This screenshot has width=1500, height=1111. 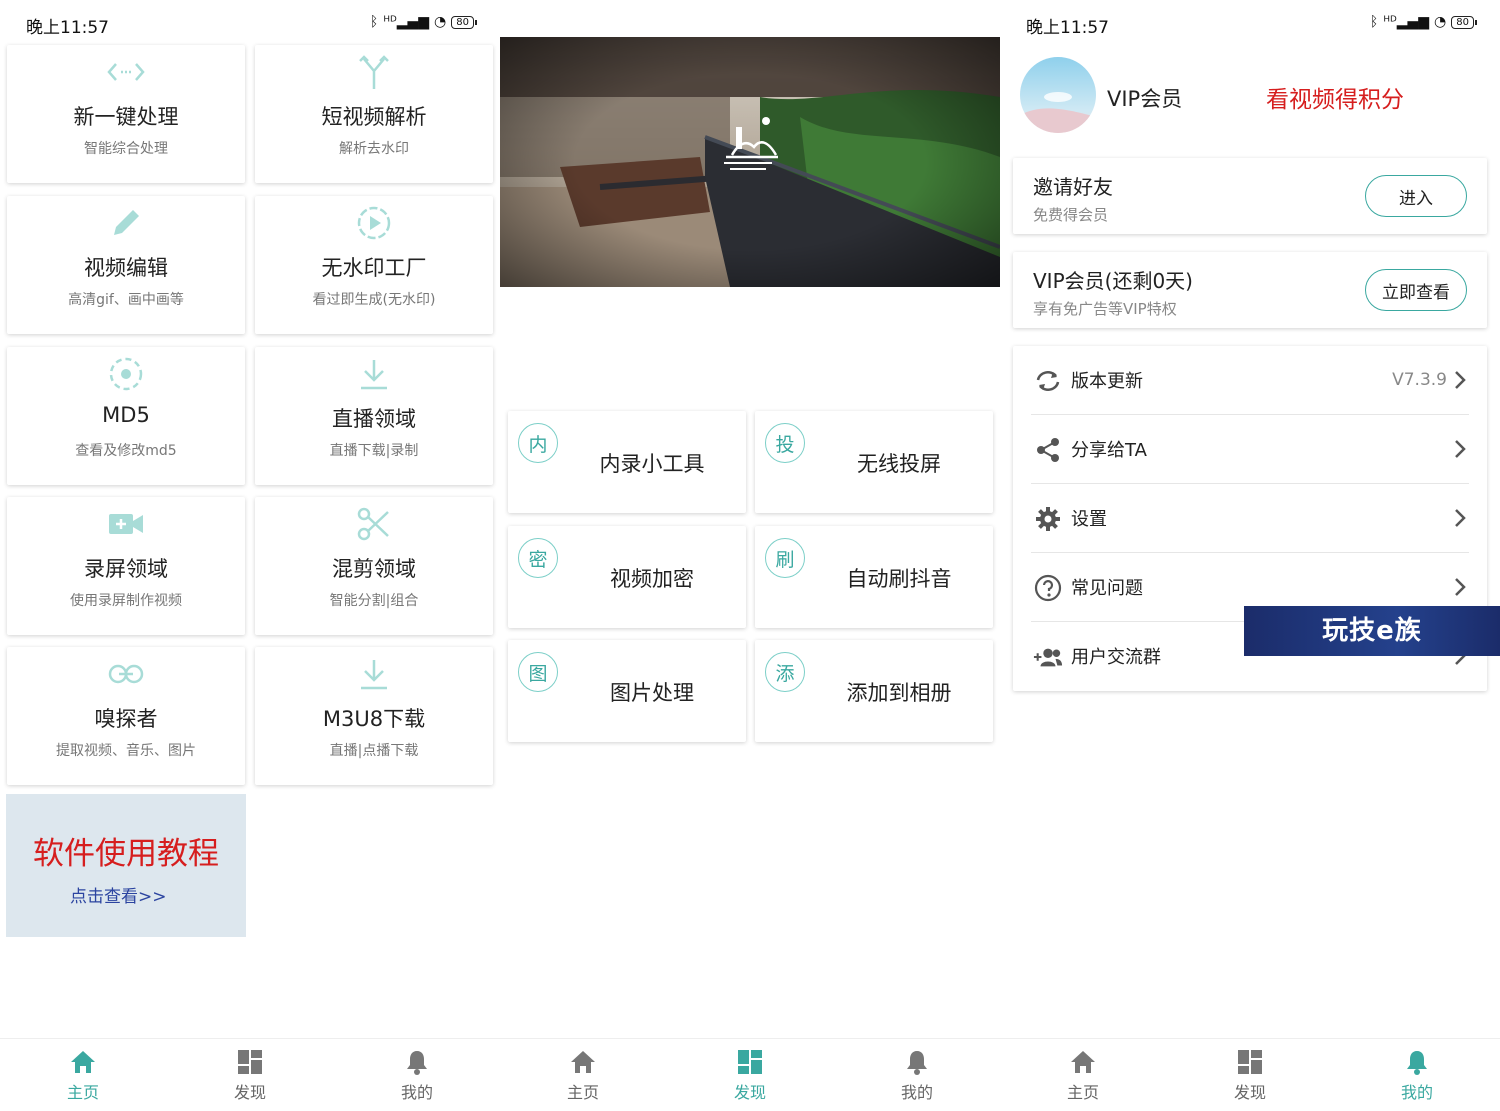 What do you see at coordinates (126, 149) in the screenshot?
I see `tile-subtitle: 智能综合处理` at bounding box center [126, 149].